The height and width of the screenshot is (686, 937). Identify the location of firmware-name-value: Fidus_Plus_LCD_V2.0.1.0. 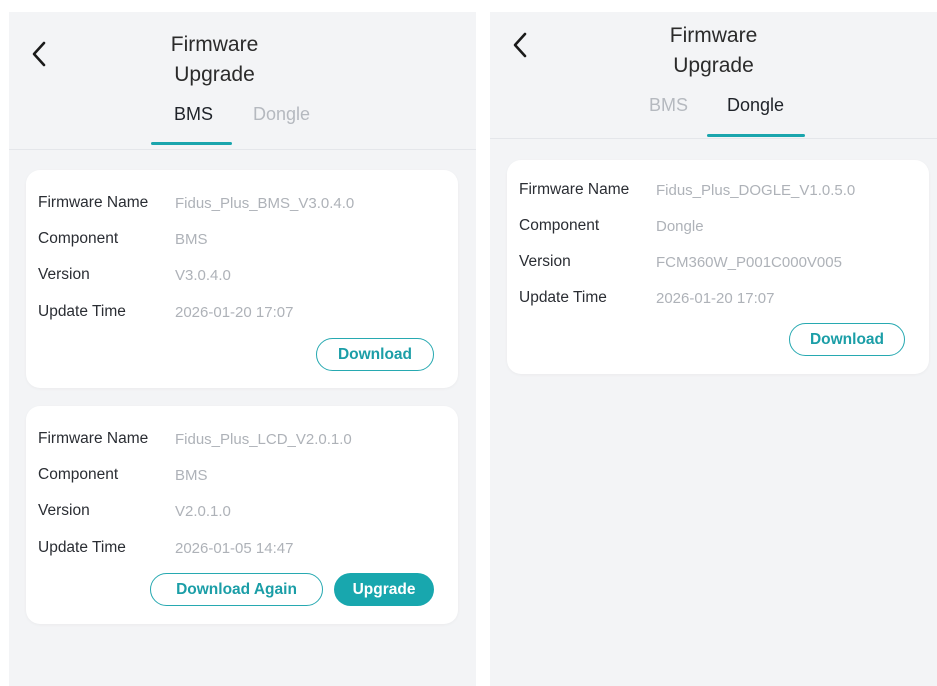
(263, 439).